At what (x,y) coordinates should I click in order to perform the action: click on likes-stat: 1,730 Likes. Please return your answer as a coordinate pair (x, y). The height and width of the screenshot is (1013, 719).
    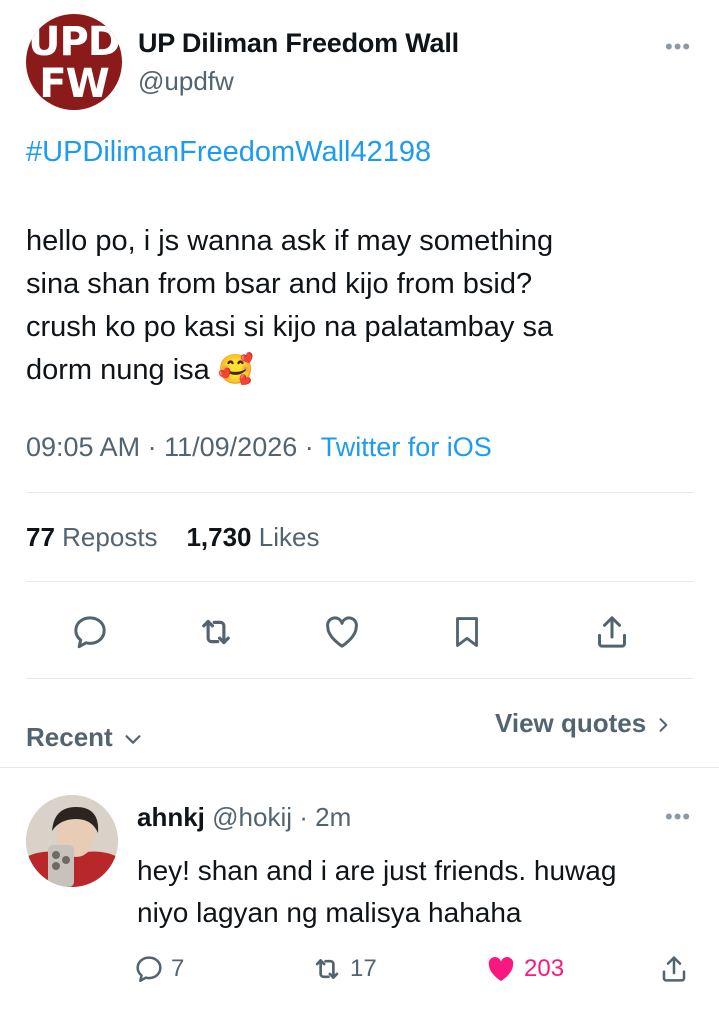
    Looking at the image, I should click on (252, 537).